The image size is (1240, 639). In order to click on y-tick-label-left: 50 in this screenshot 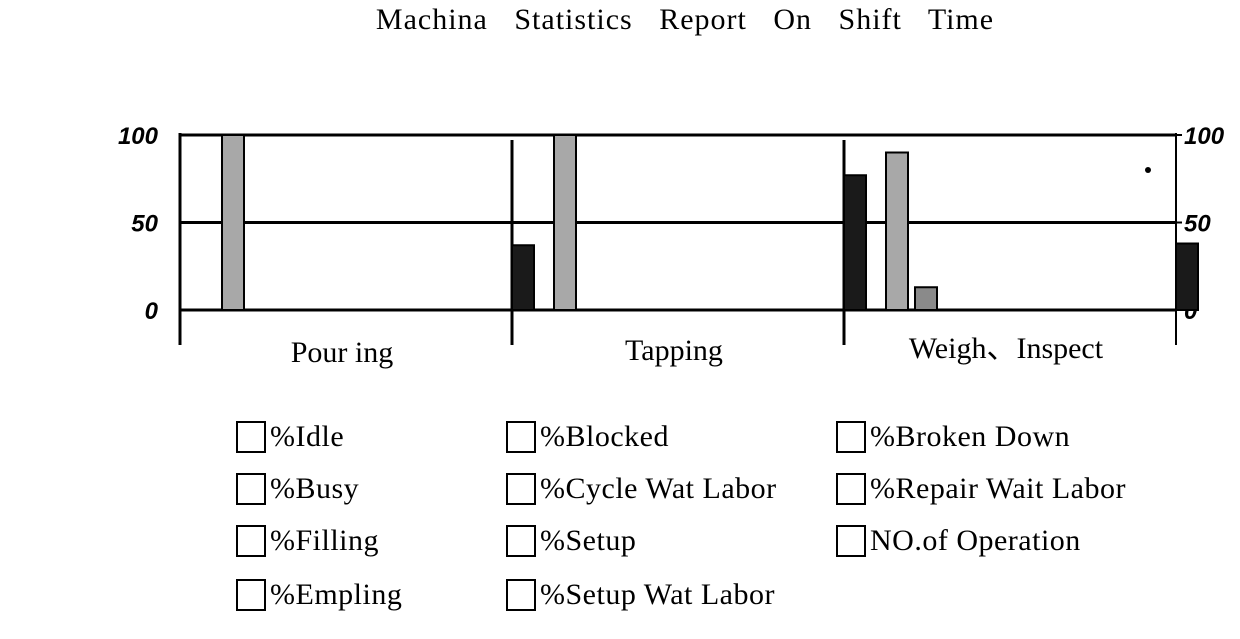, I will do `click(144, 224)`.